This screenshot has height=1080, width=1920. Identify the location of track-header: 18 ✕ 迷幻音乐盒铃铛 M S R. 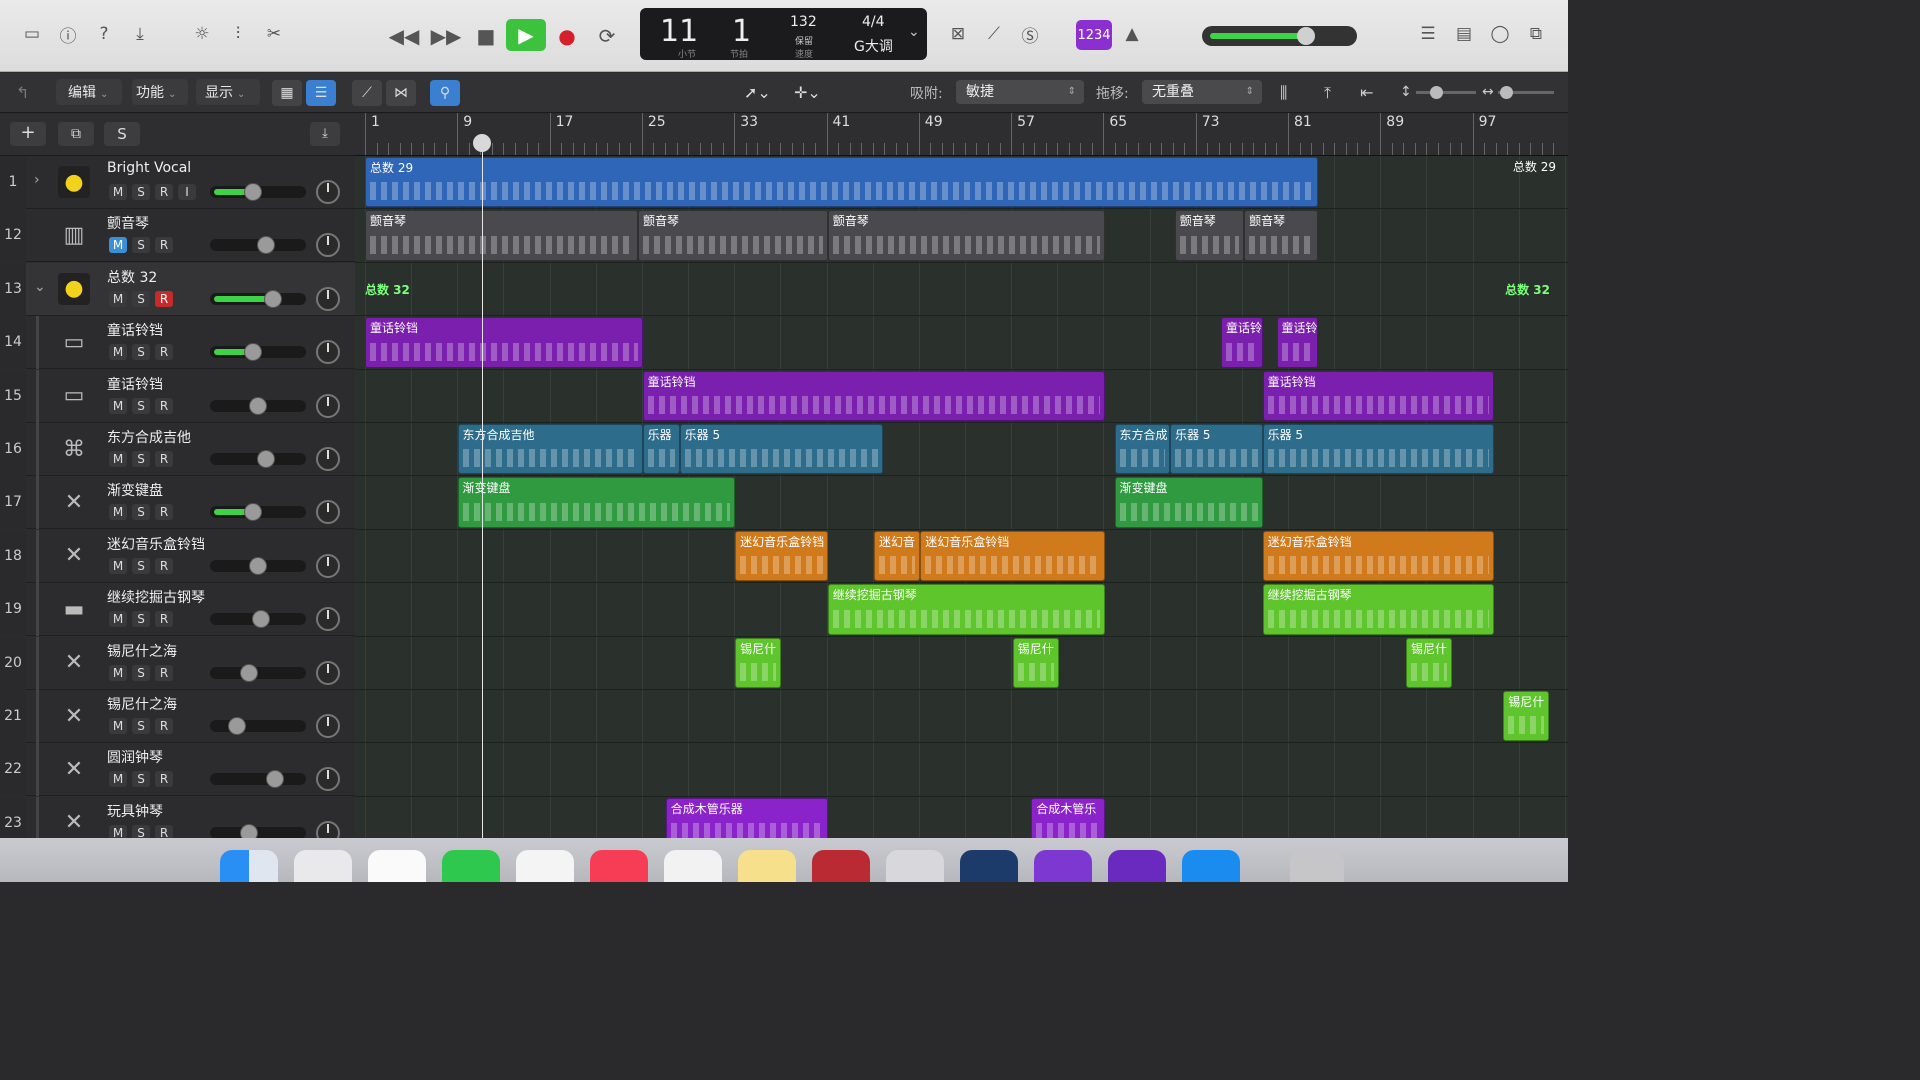
(177, 556).